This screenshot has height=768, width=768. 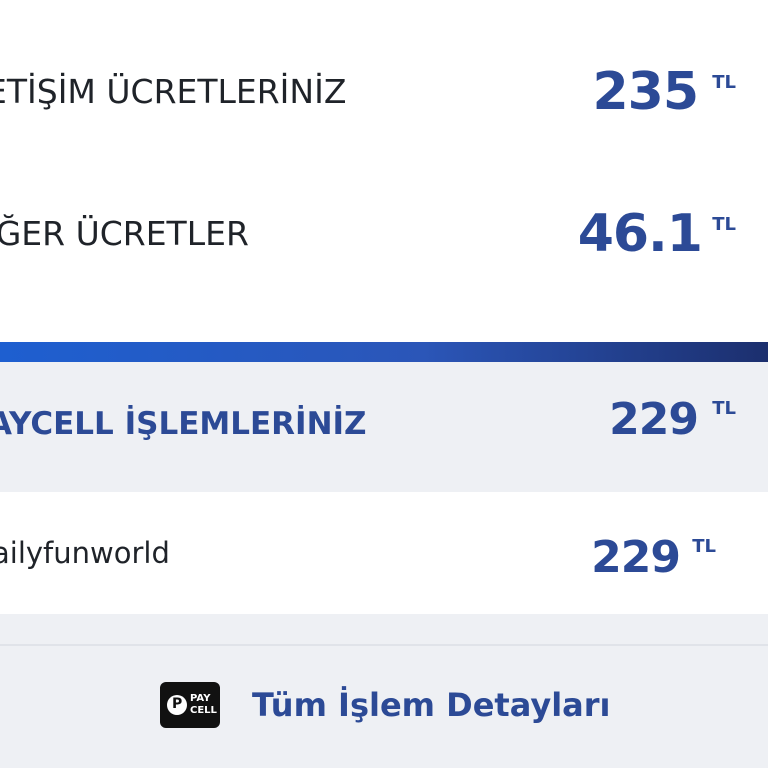 I want to click on all-transaction-details-button: P PAY CELL Tüm İşlem Detayları, so click(x=385, y=705).